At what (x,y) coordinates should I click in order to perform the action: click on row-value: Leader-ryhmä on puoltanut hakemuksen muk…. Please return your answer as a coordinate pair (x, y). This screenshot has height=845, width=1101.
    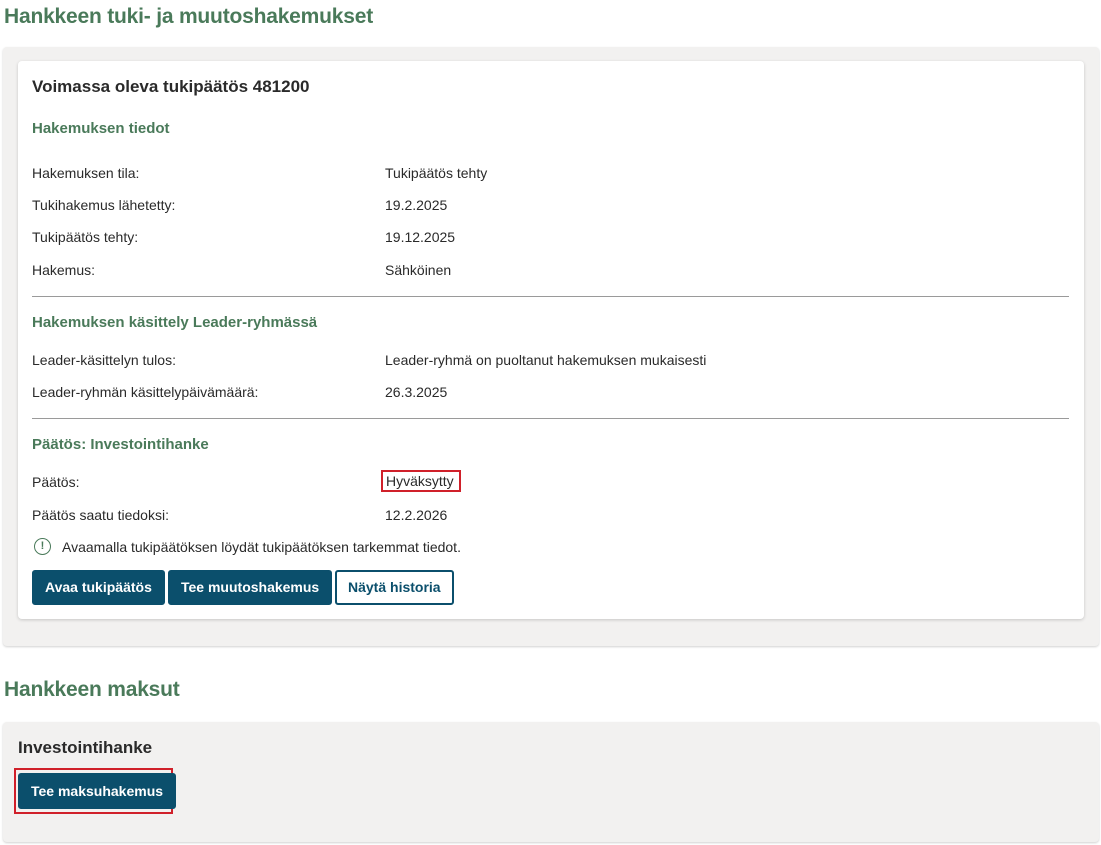
    Looking at the image, I should click on (546, 360).